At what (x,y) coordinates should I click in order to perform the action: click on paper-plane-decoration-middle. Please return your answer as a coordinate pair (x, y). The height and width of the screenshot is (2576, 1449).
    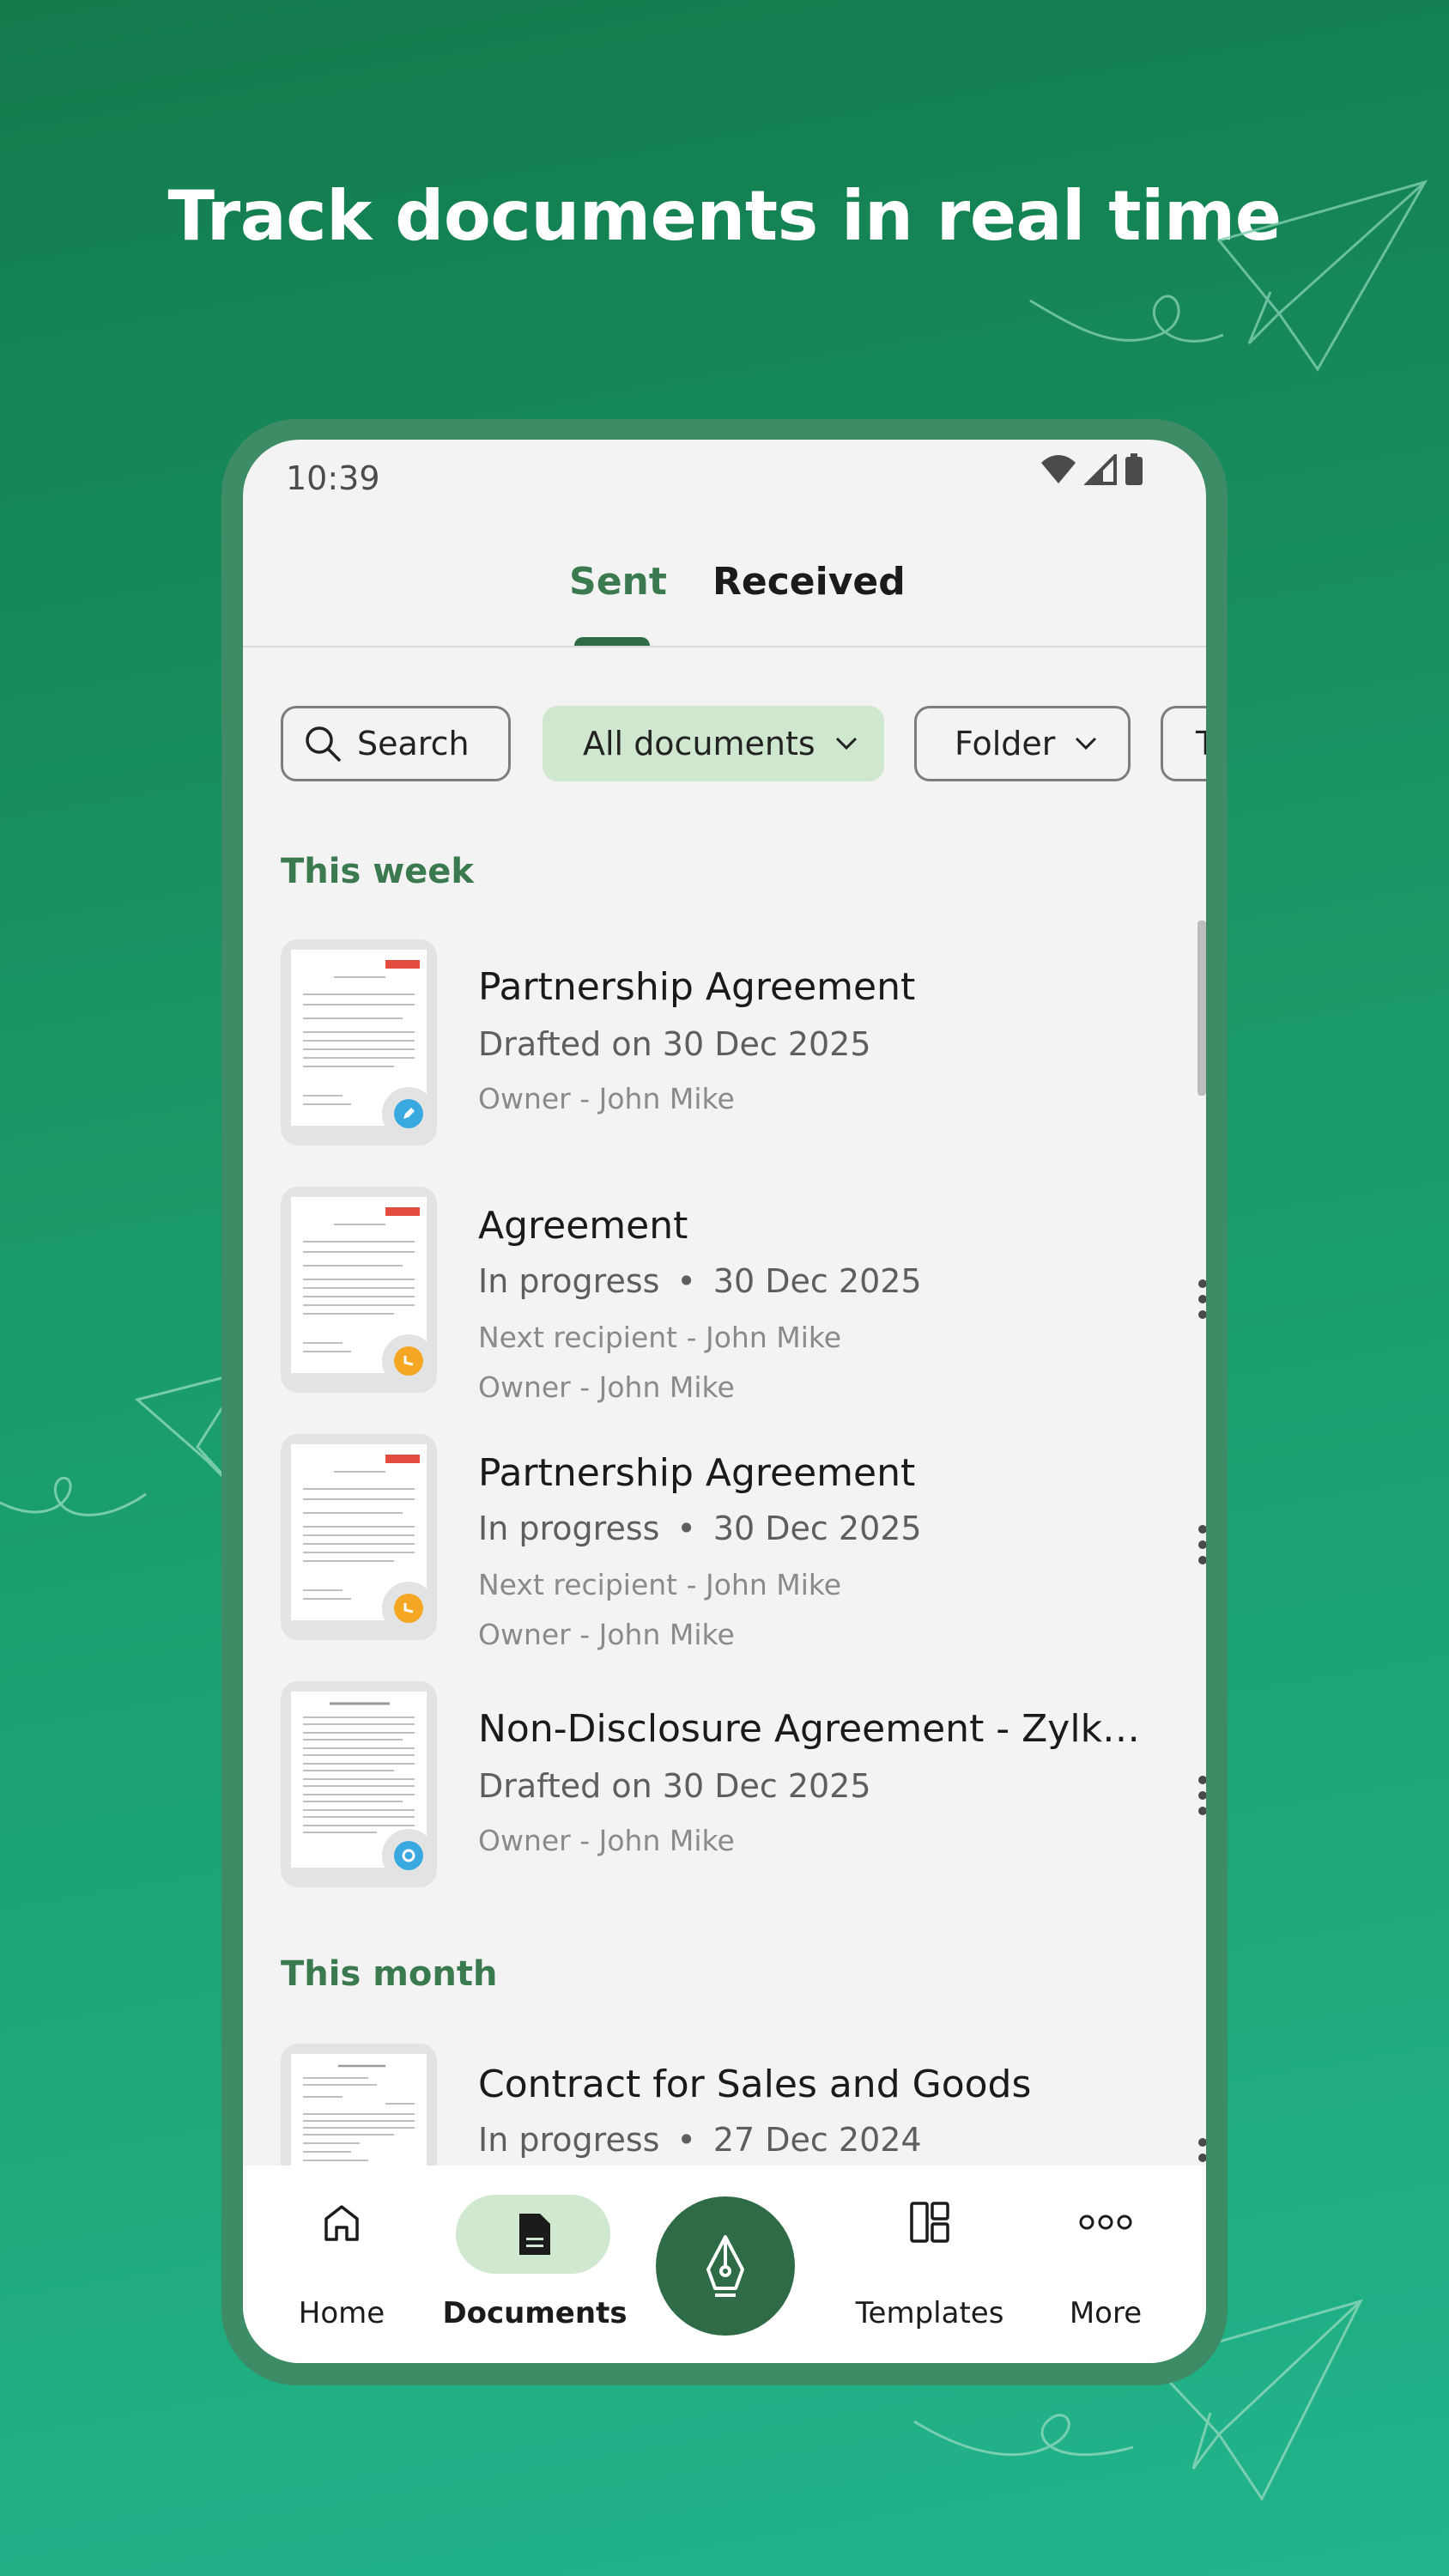
    Looking at the image, I should click on (123, 1443).